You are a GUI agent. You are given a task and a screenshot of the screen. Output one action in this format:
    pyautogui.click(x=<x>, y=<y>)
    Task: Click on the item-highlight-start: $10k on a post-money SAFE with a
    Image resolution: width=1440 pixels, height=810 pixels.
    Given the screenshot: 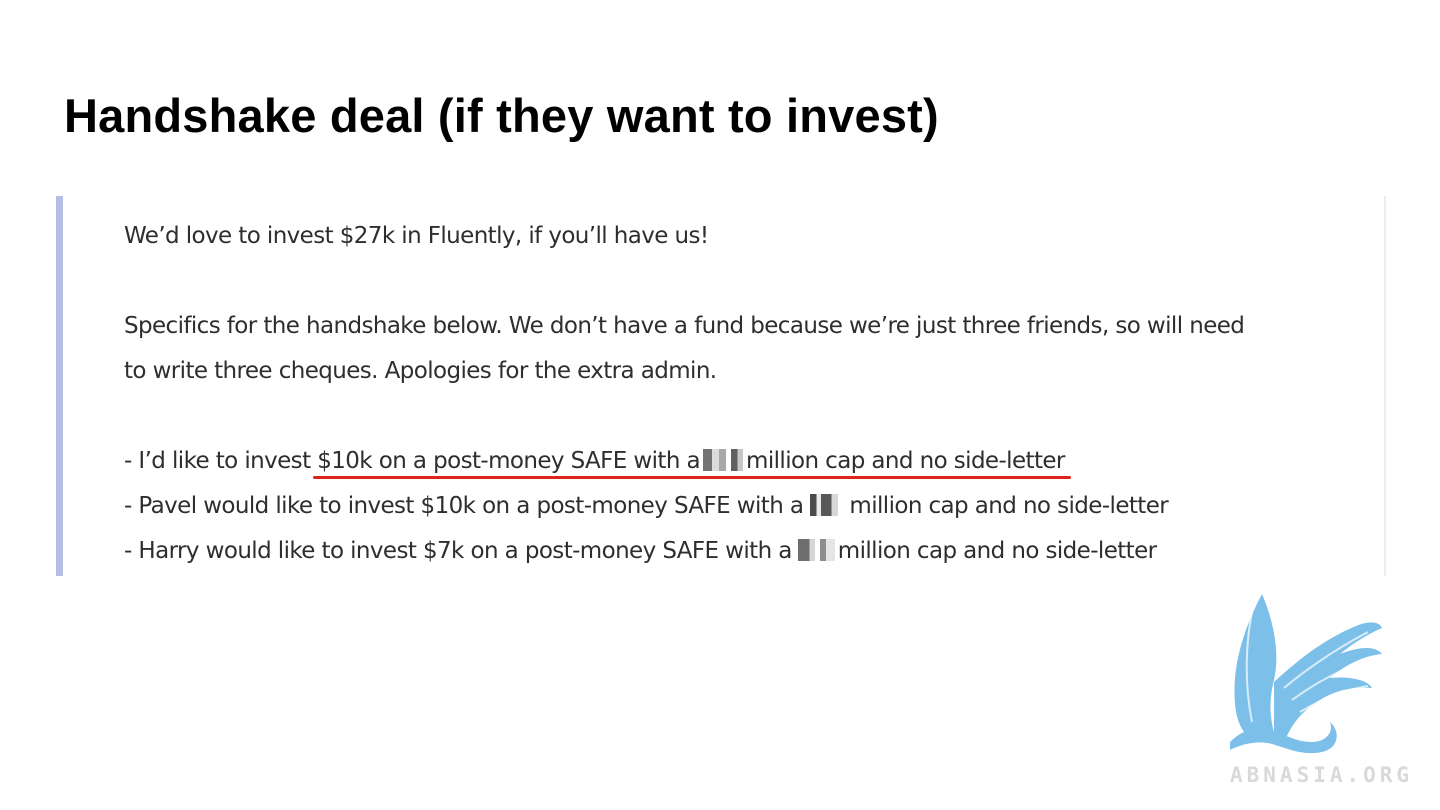 What is the action you would take?
    pyautogui.click(x=509, y=461)
    